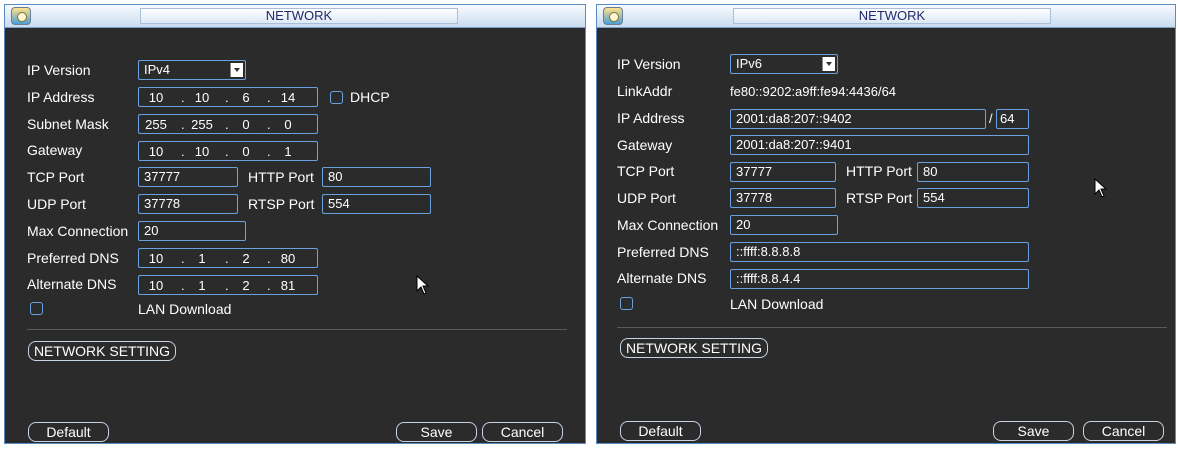 Image resolution: width=1178 pixels, height=452 pixels. Describe the element at coordinates (68, 124) in the screenshot. I see `subnet-mask-label: Subnet Mask` at that location.